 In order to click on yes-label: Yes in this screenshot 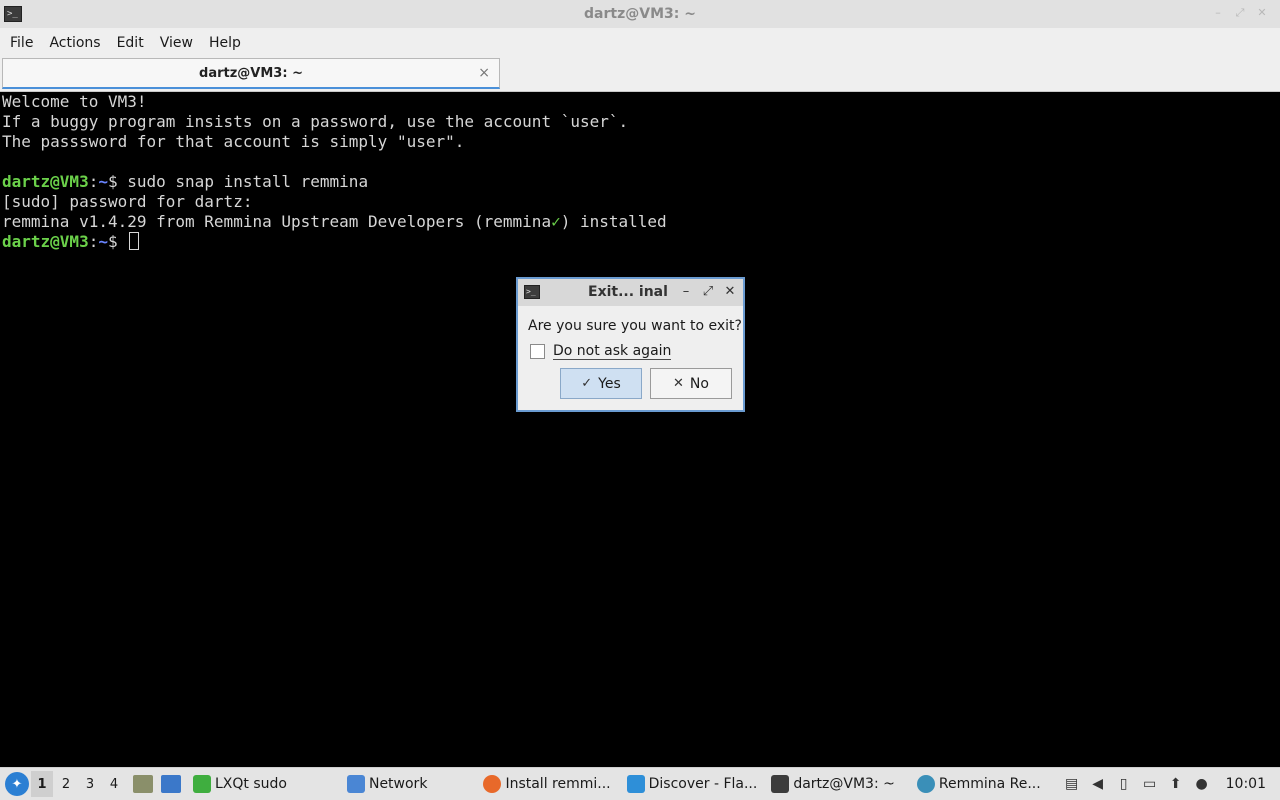, I will do `click(609, 383)`.